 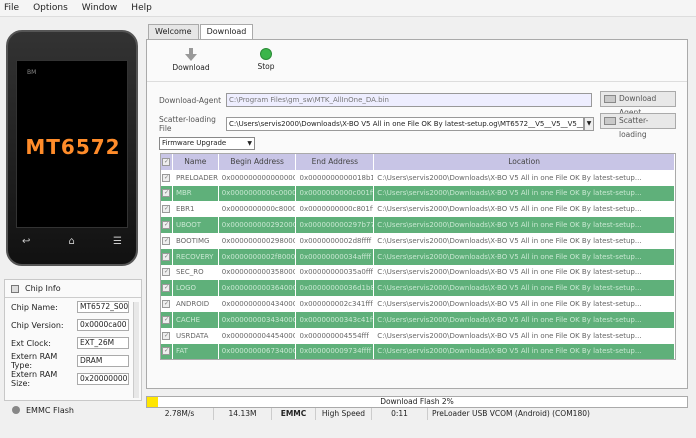 What do you see at coordinates (195, 304) in the screenshot?
I see `cell-name: ANDROID` at bounding box center [195, 304].